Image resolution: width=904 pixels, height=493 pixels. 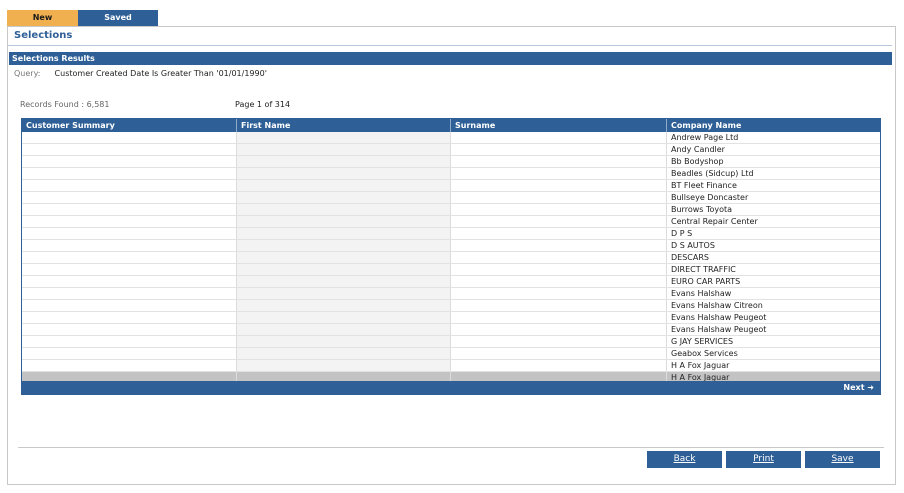 I want to click on print-button: Print, so click(x=763, y=459).